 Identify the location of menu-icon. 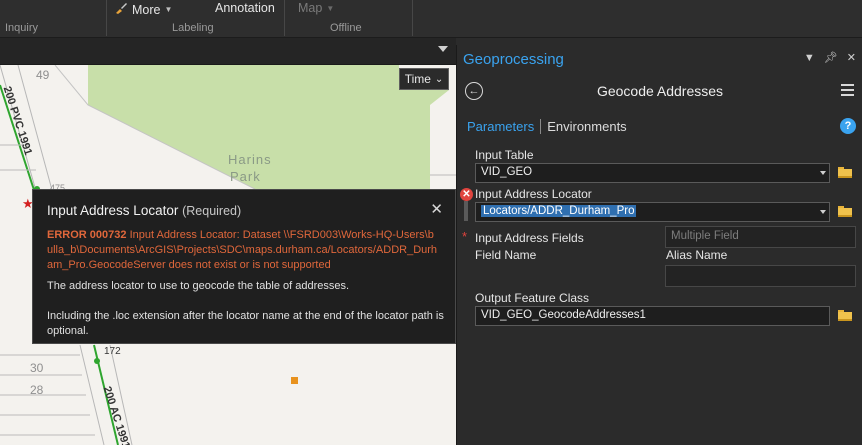
(847, 91).